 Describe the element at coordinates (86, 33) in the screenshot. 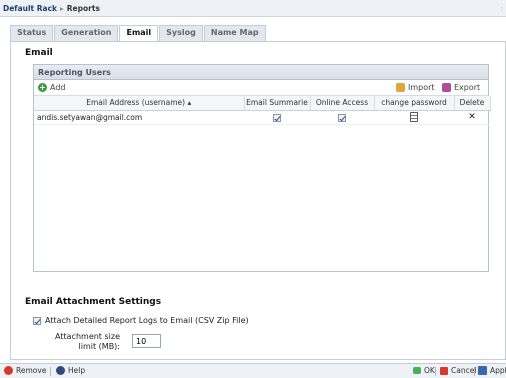

I see `tab-generation: Generation` at that location.